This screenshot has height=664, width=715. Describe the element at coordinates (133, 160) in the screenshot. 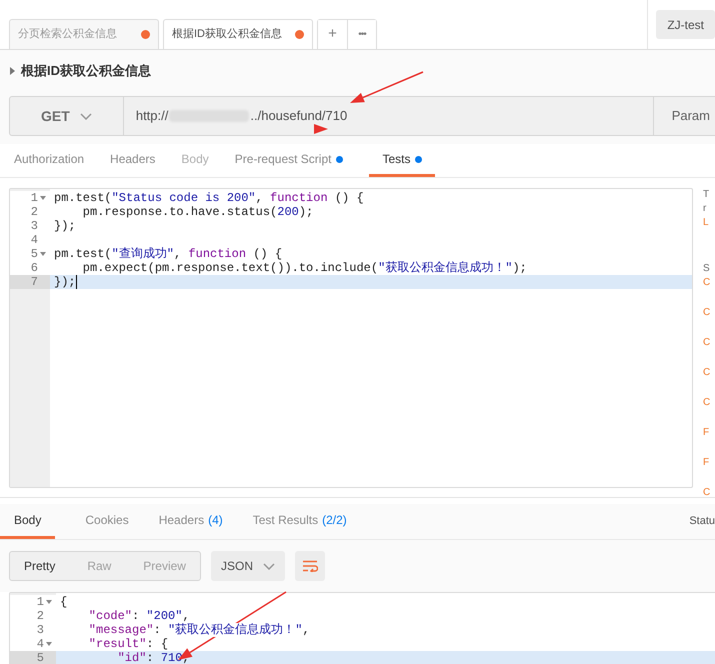

I see `request-subtab: Headers` at that location.